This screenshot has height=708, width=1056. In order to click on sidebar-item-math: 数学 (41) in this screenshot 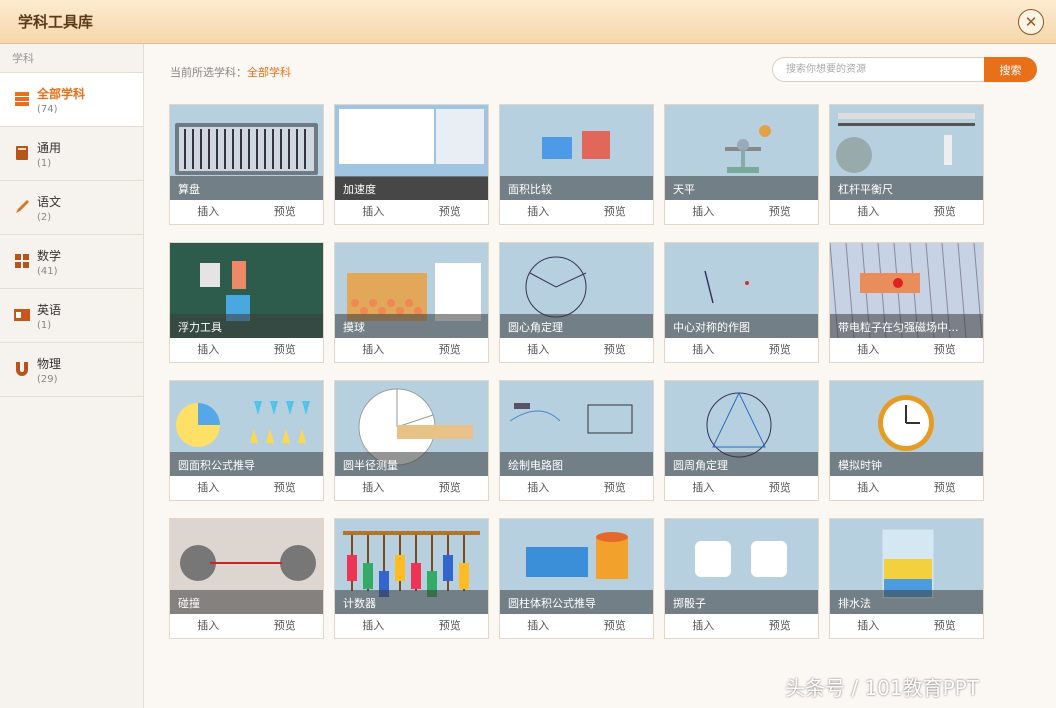, I will do `click(71, 262)`.